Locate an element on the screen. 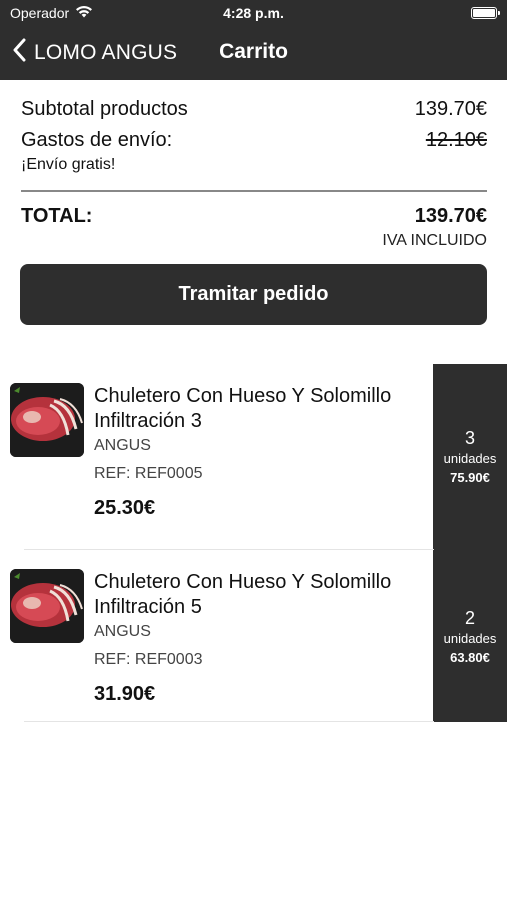  checkout-button: Tramitar pedido is located at coordinates (253, 294).